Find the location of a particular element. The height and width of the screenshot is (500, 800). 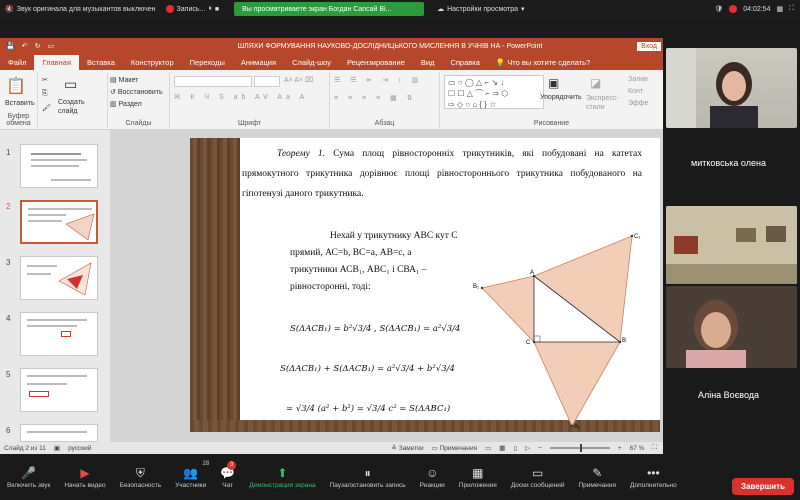

formula-2: S(ΔACB₁) + S(ΔACB₁) = a²√3/4 + b²√3/4 is located at coordinates (367, 369).